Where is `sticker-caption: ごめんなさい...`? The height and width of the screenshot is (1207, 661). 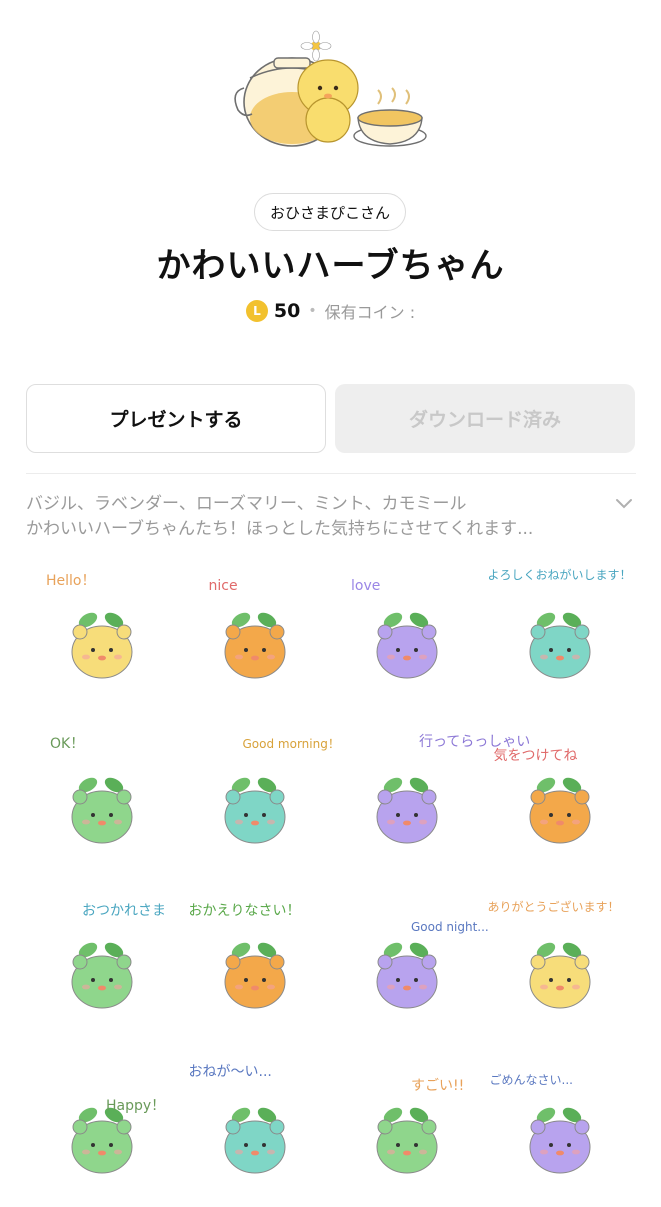
sticker-caption: ごめんなさい... is located at coordinates (531, 1080).